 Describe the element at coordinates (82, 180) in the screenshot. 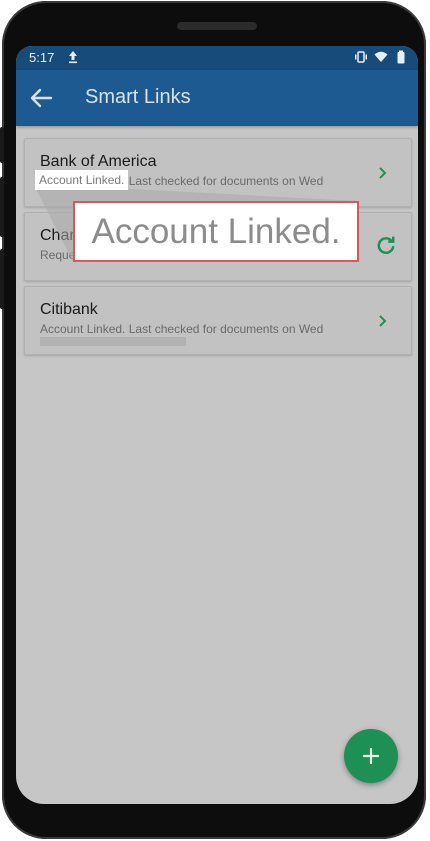

I see `highlight-callout-small: Account Linked.` at that location.